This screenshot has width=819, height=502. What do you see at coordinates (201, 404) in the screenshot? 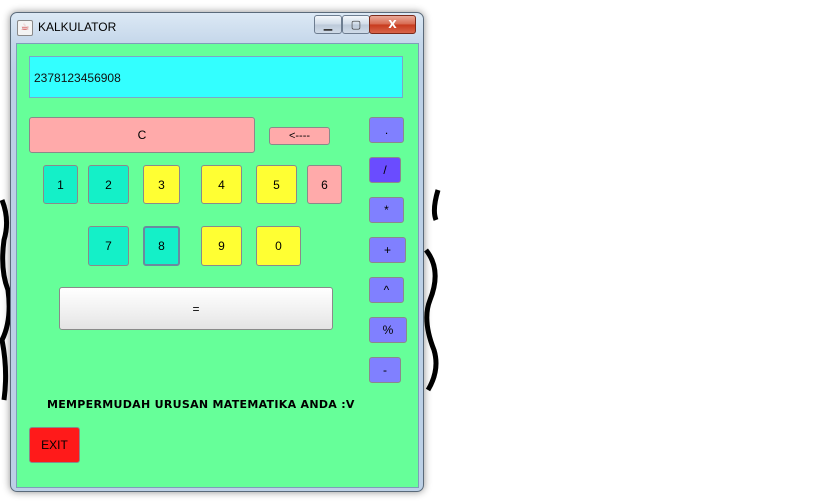
I see `tagline-text: MEMPERMUDAH URUSAN MATEMATIKA ANDA :V` at bounding box center [201, 404].